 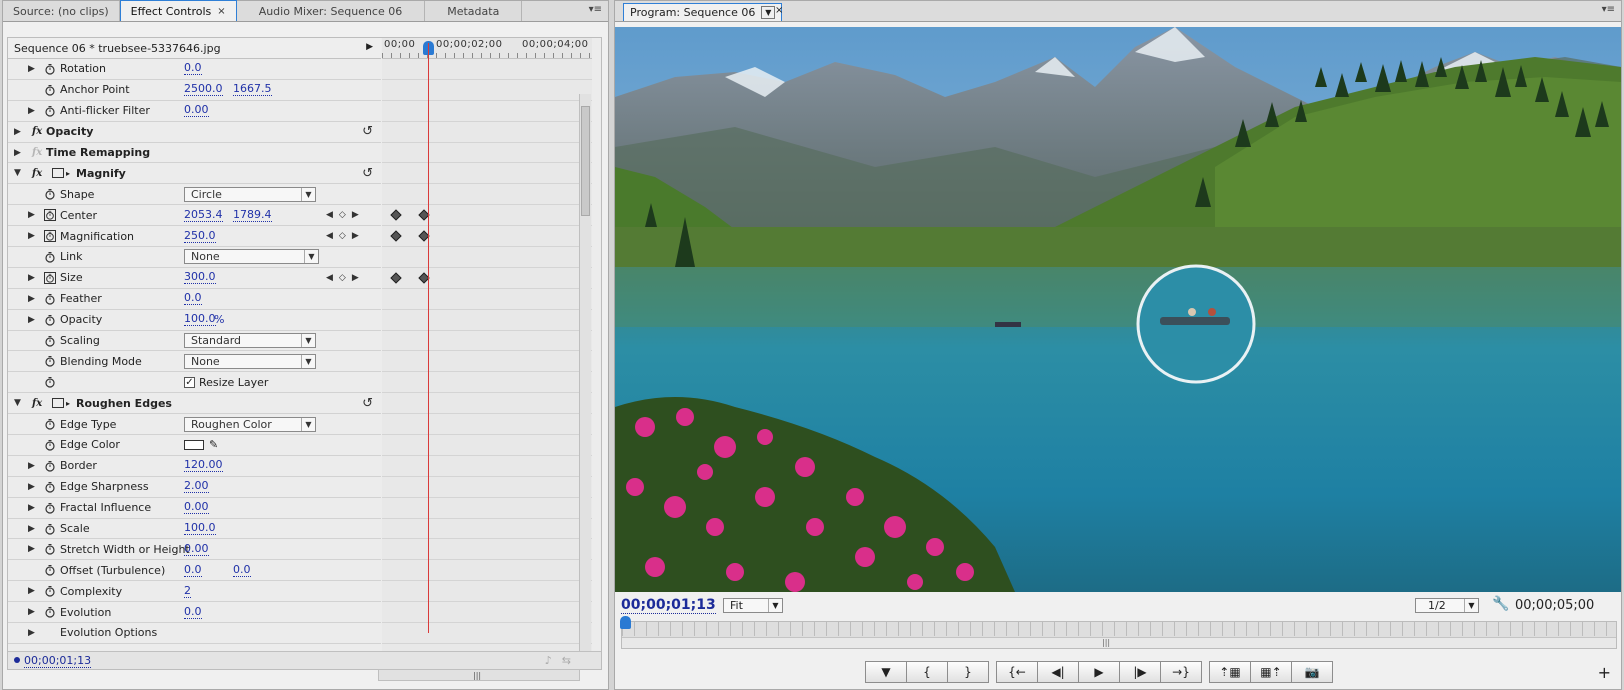 What do you see at coordinates (563, 660) in the screenshot?
I see `footer-audio-icons: ♪⇆` at bounding box center [563, 660].